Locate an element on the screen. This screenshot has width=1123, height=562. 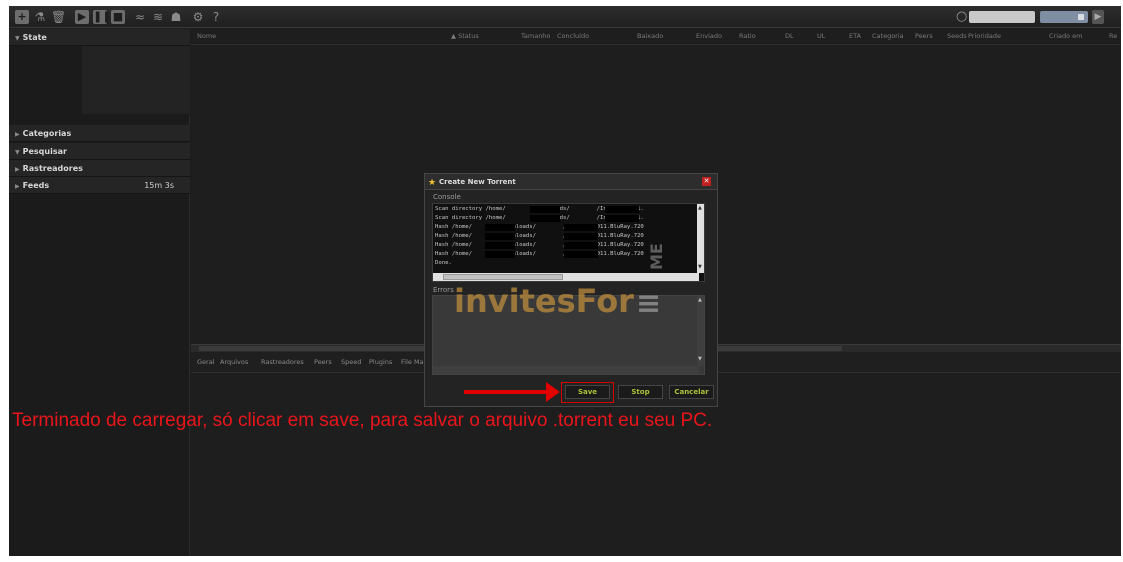
column-header: Re is located at coordinates (1113, 36).